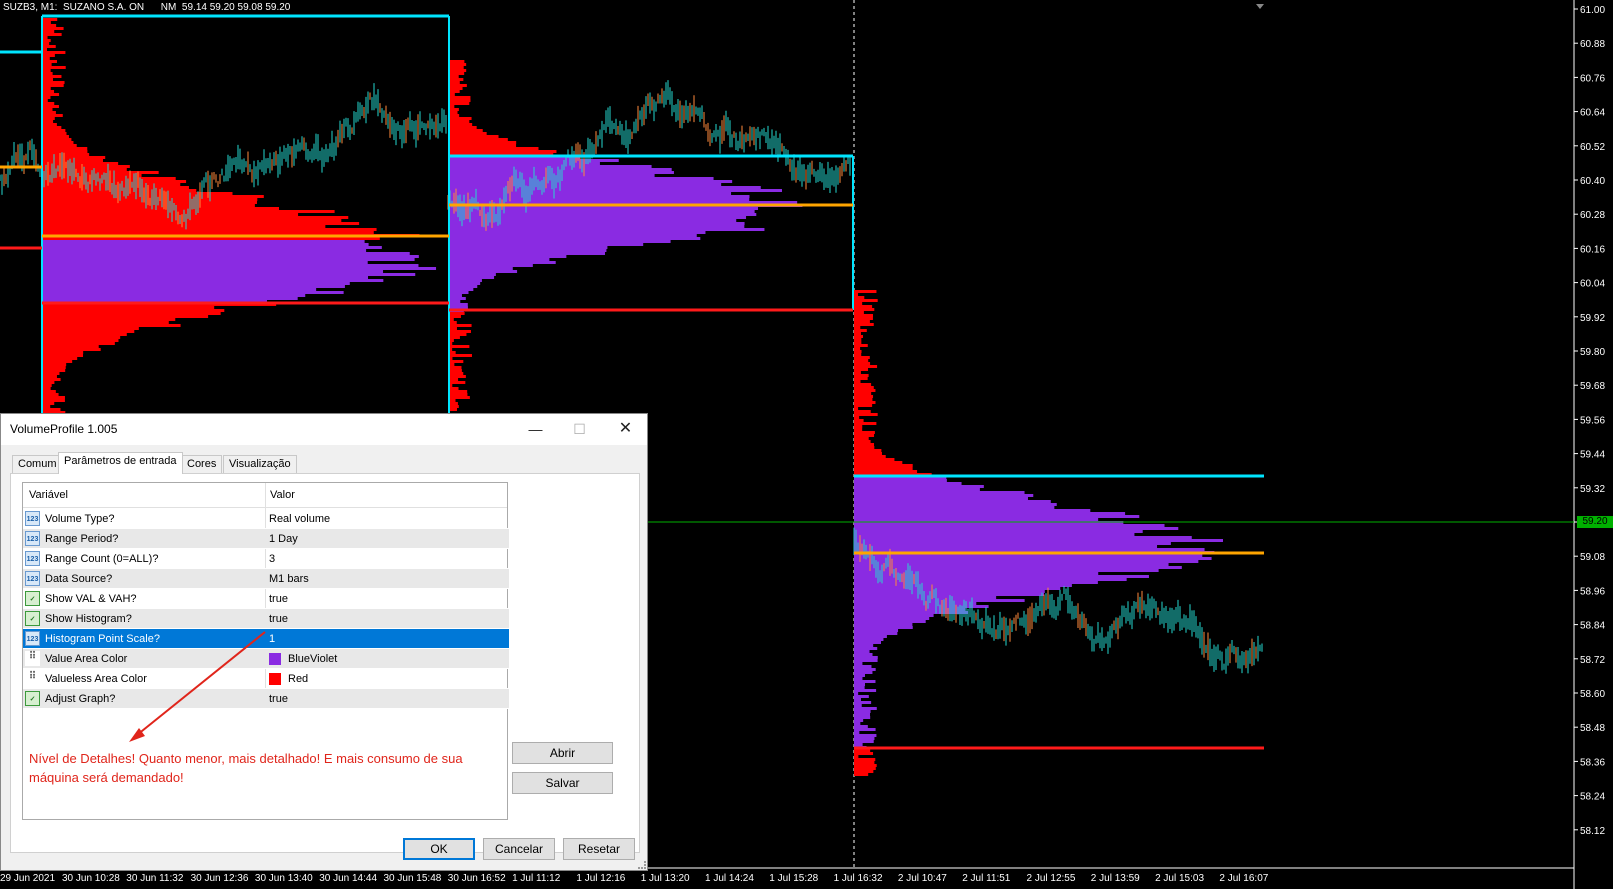 The height and width of the screenshot is (889, 1613). I want to click on input-row: 123 Volume Type? Real volume, so click(266, 519).